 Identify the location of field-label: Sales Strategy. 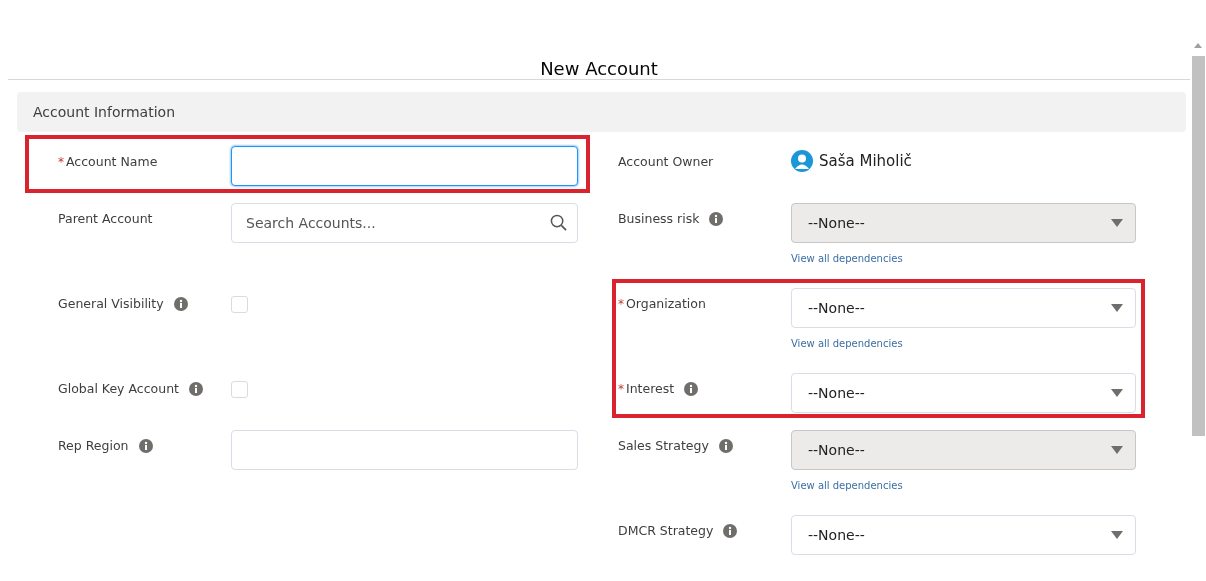
(663, 445).